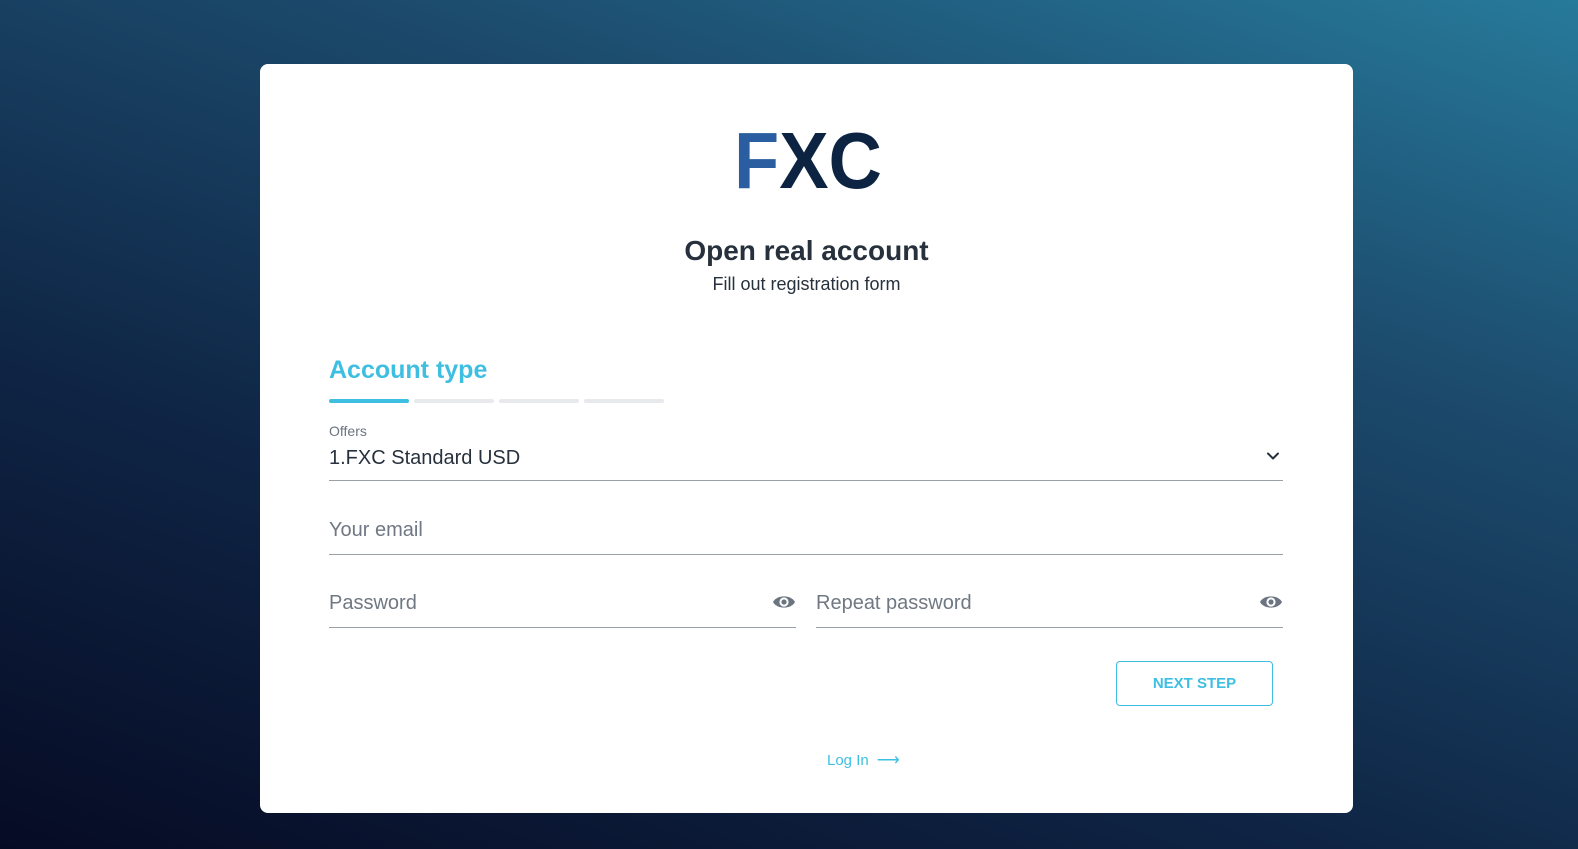 The image size is (1578, 849). I want to click on logo-text: FXC, so click(808, 160).